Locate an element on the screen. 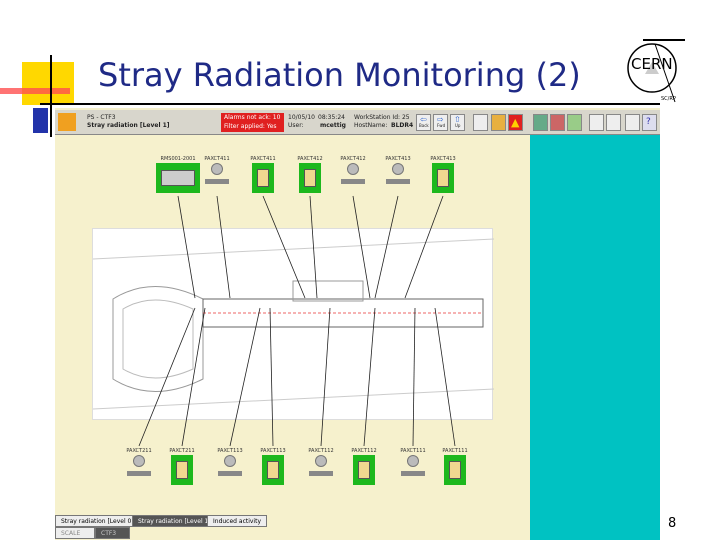  page-number: 8 is located at coordinates (672, 523).